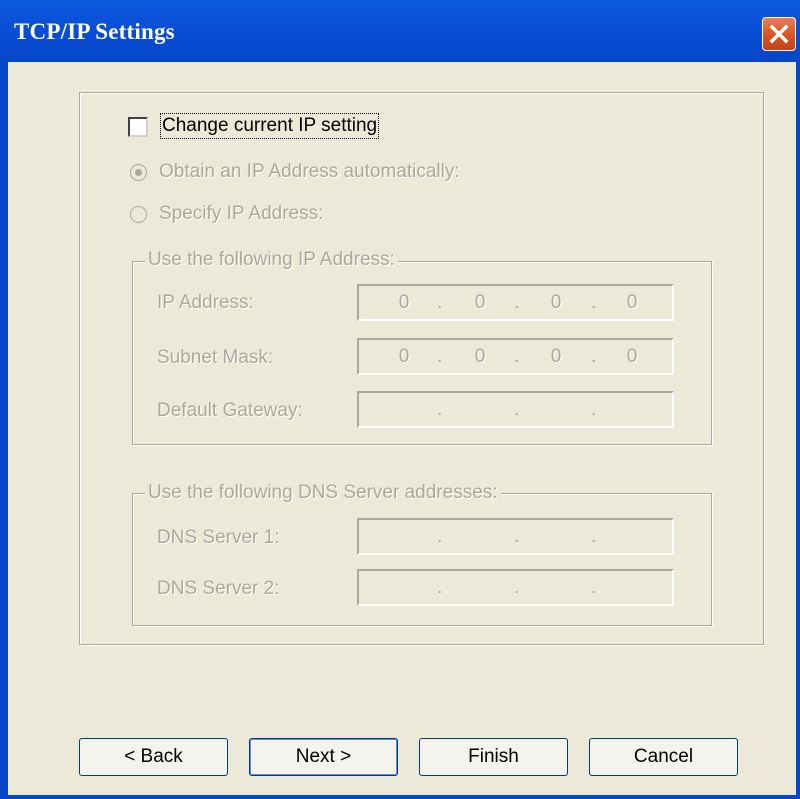 The width and height of the screenshot is (800, 799). I want to click on ip-address-field: 0 . 0 . 0 . 0, so click(515, 302).